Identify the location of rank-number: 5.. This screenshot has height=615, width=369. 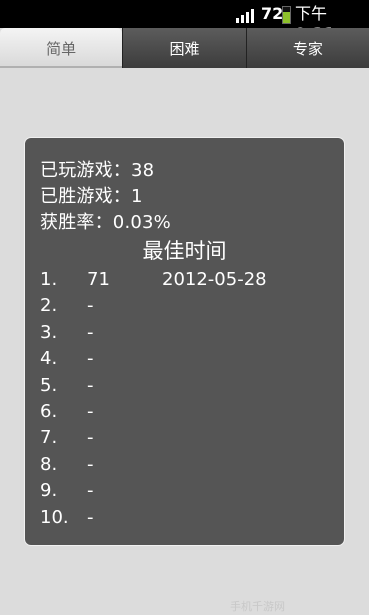
(49, 385).